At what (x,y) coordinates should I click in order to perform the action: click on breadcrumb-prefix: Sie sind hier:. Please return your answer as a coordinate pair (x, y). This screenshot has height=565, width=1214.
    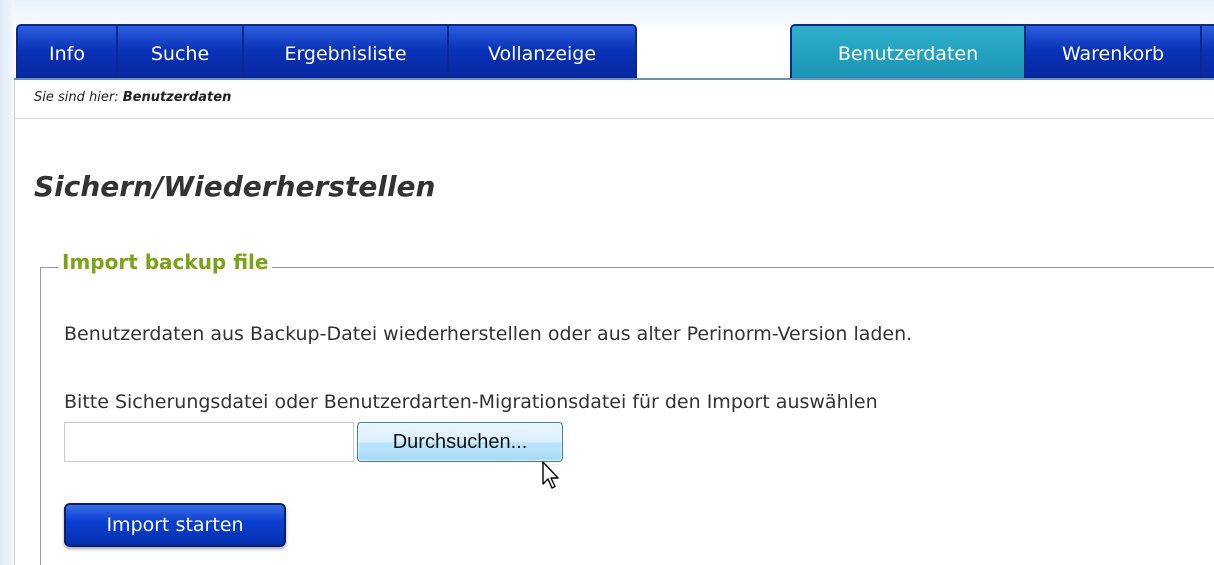
    Looking at the image, I should click on (76, 97).